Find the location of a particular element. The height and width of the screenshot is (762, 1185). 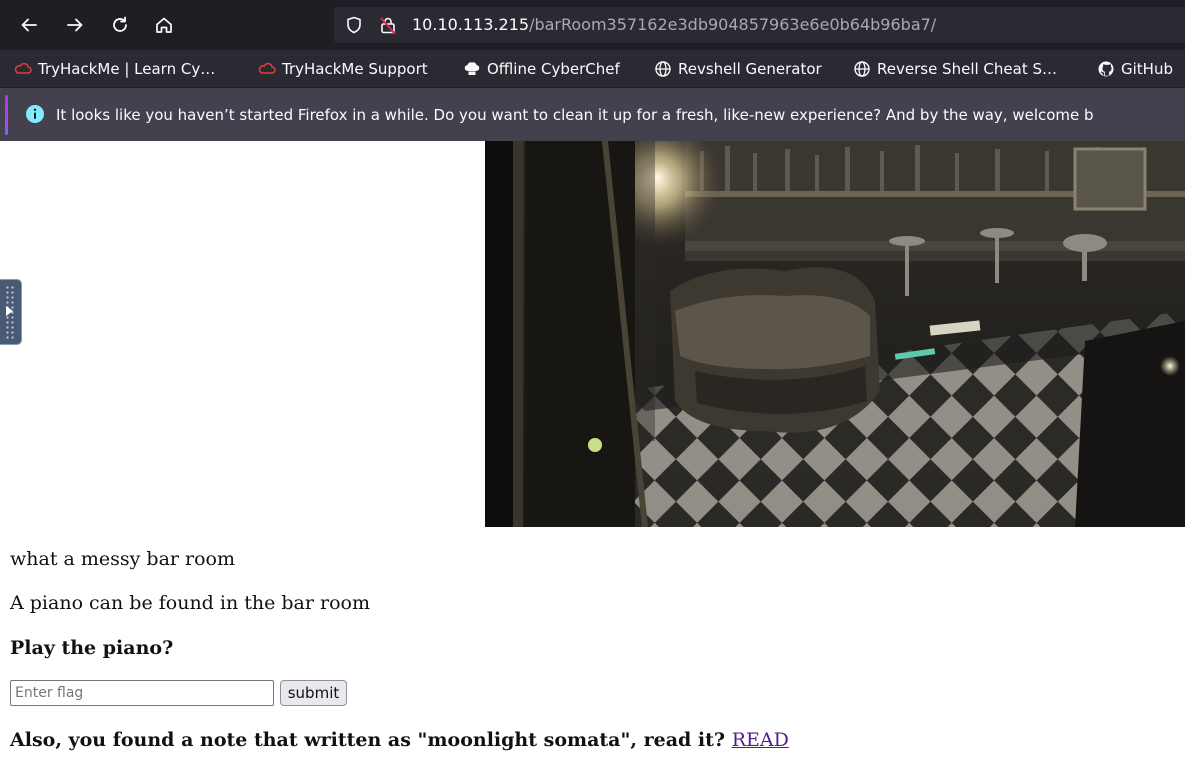

home-button is located at coordinates (164, 25).